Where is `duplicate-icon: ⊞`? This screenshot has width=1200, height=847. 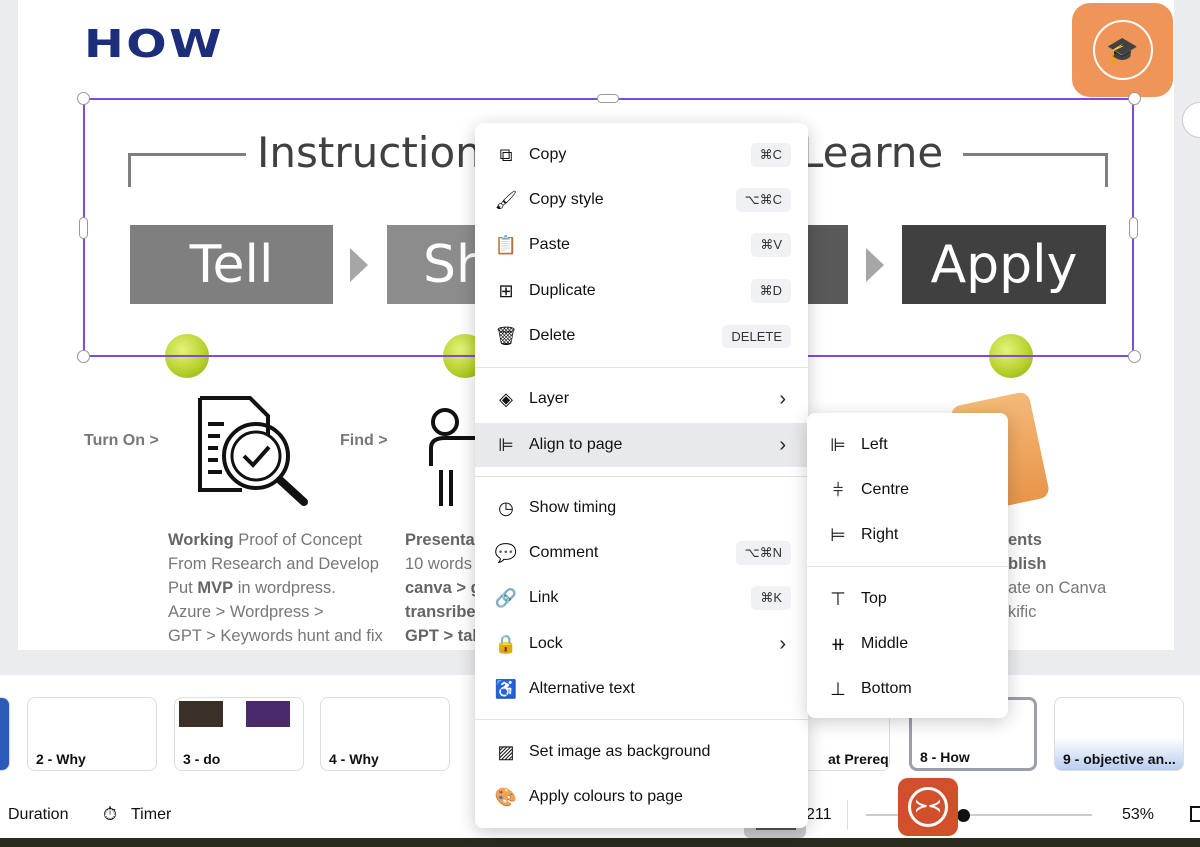
duplicate-icon: ⊞ is located at coordinates (506, 290).